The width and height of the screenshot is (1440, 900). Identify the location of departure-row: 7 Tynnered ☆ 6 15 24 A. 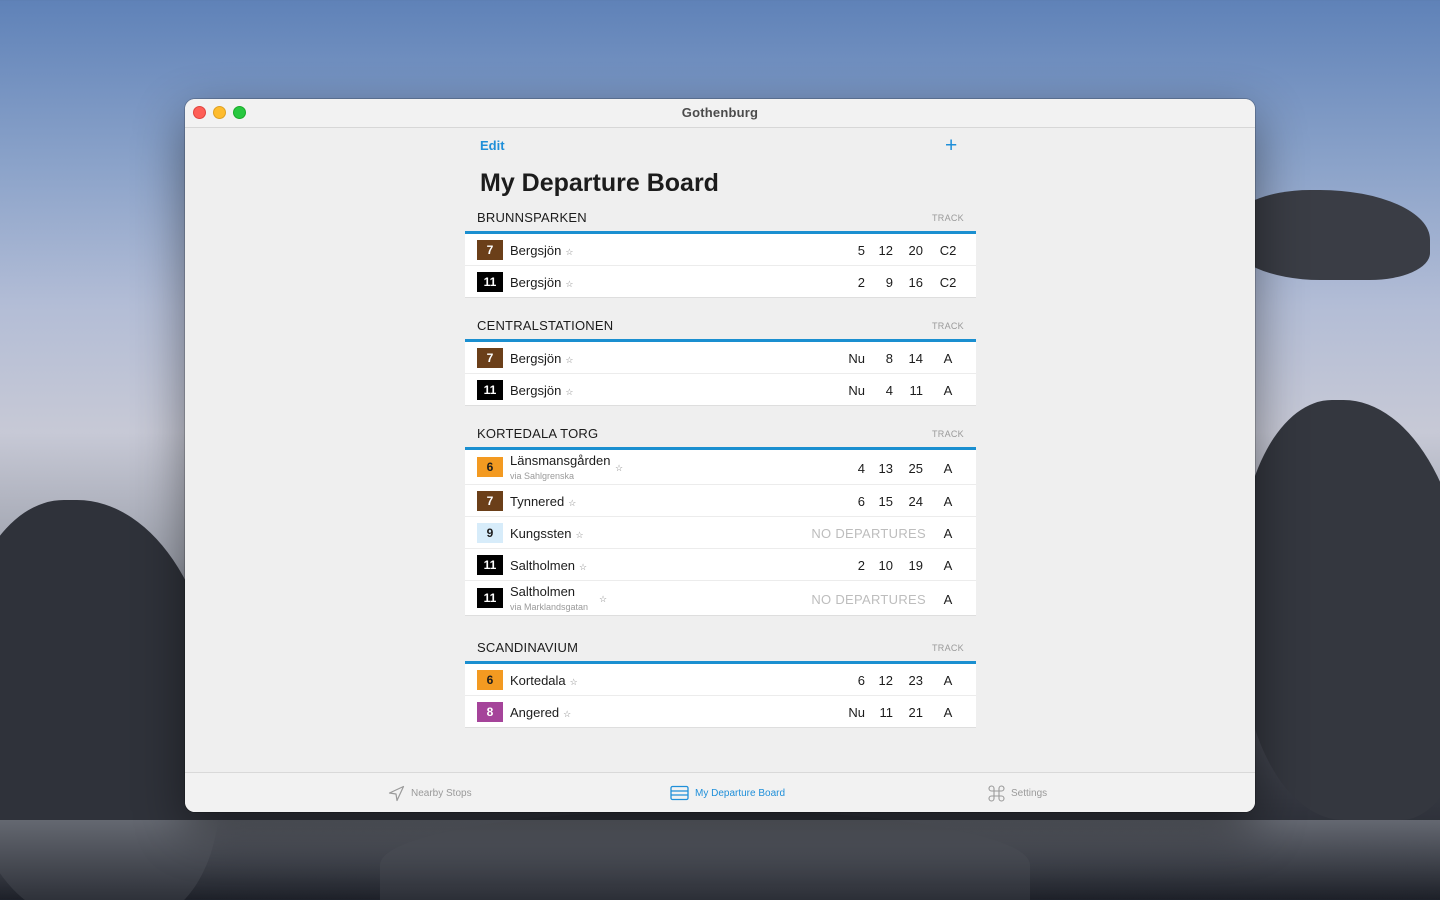
(720, 501).